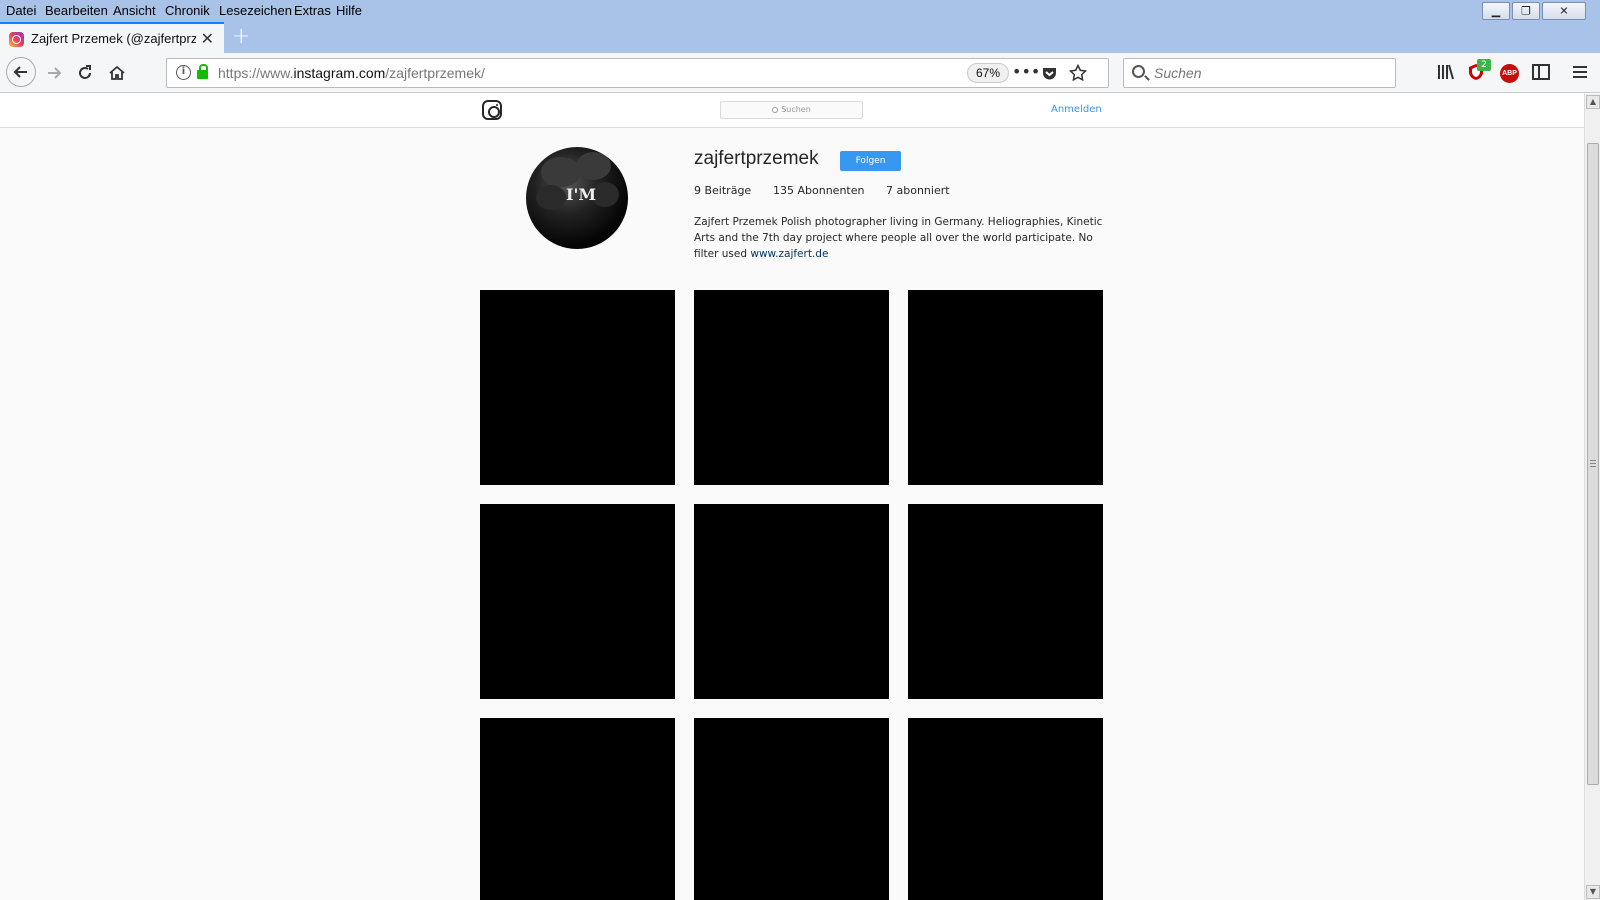 The image size is (1600, 900). I want to click on home-icon, so click(117, 72).